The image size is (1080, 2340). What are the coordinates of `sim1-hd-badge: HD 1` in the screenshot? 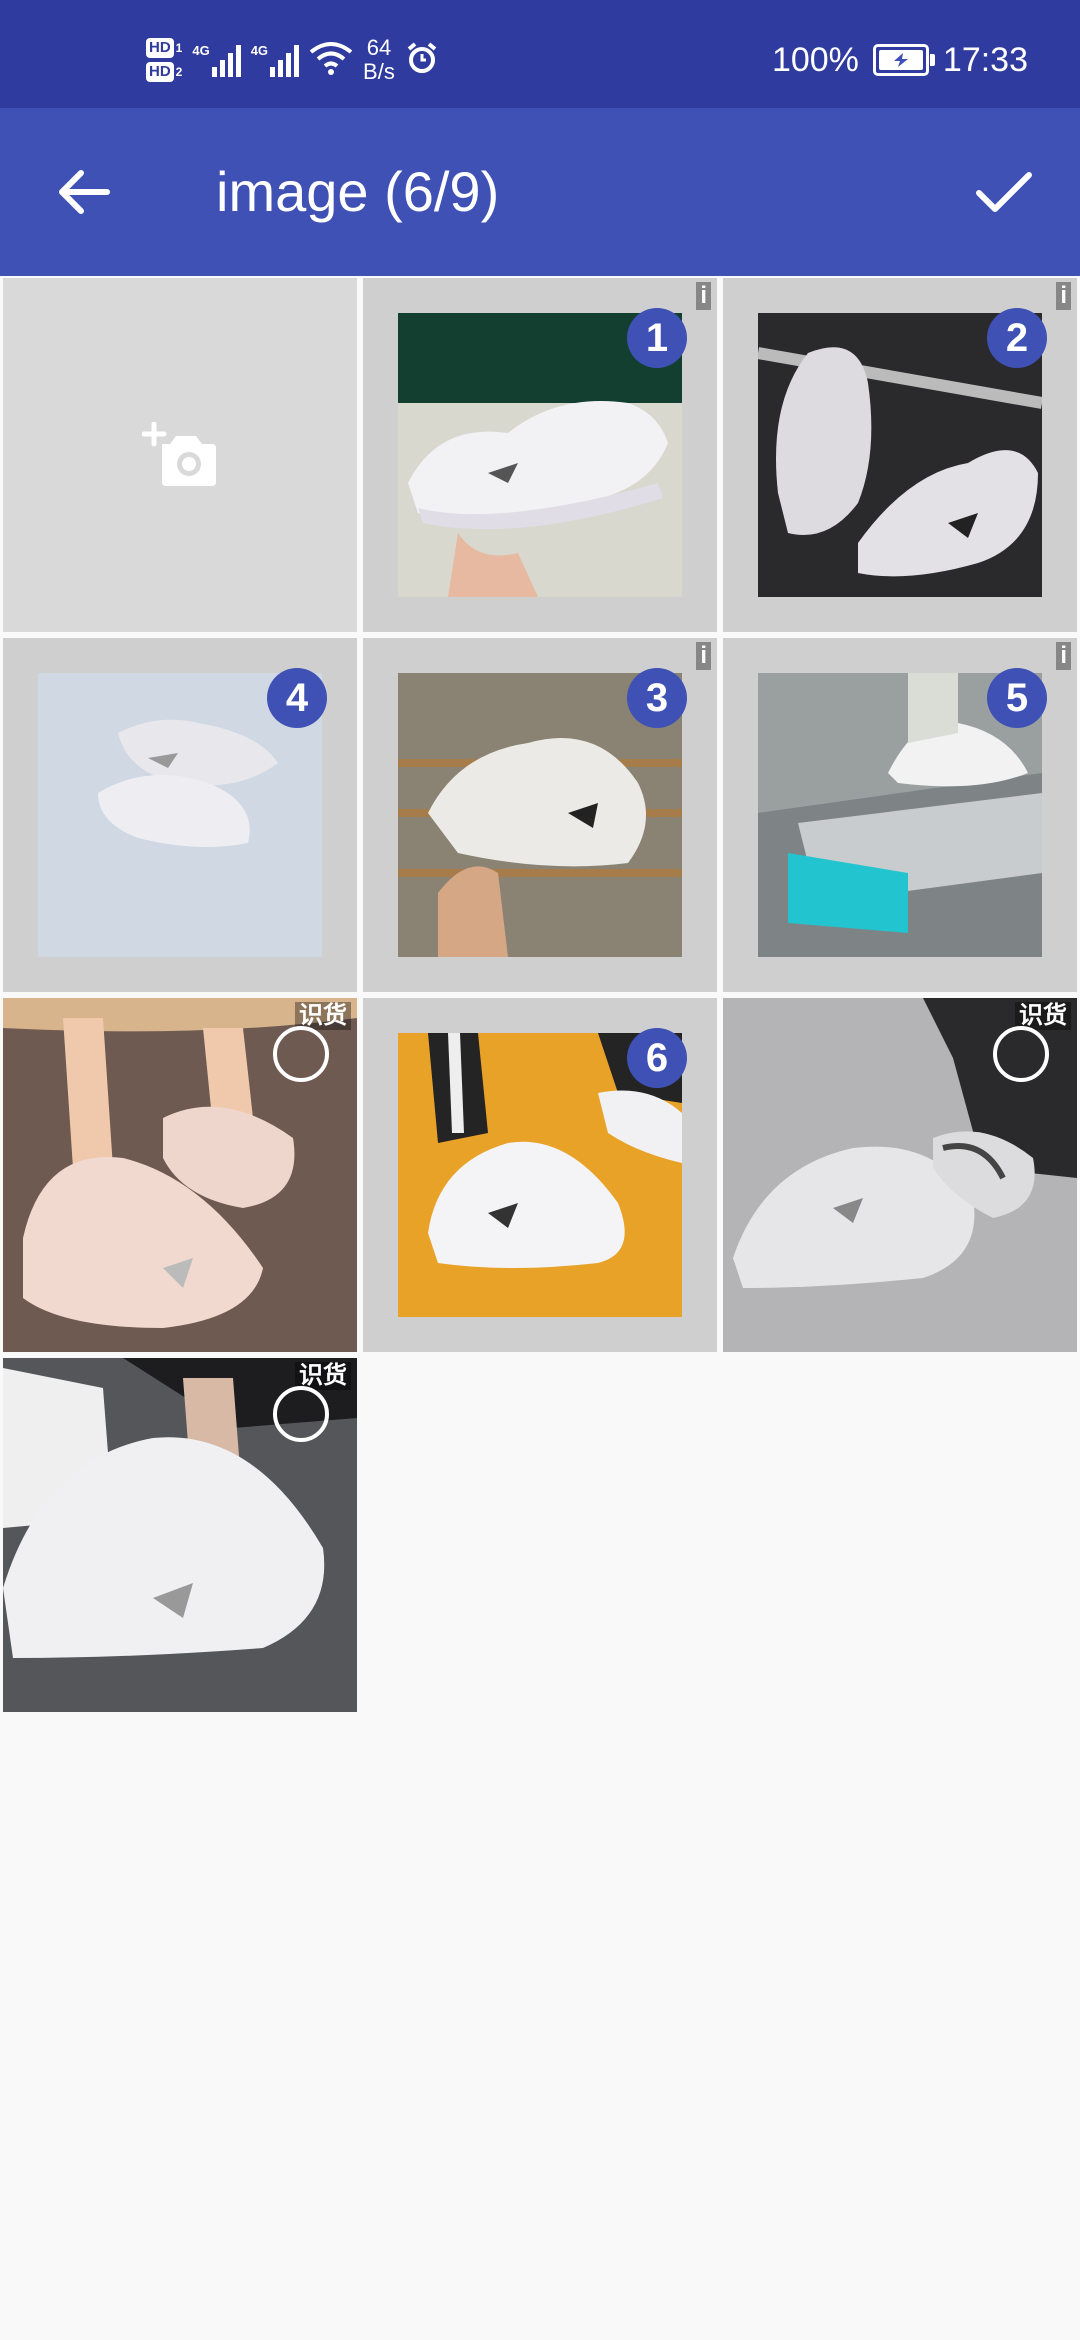 It's located at (164, 48).